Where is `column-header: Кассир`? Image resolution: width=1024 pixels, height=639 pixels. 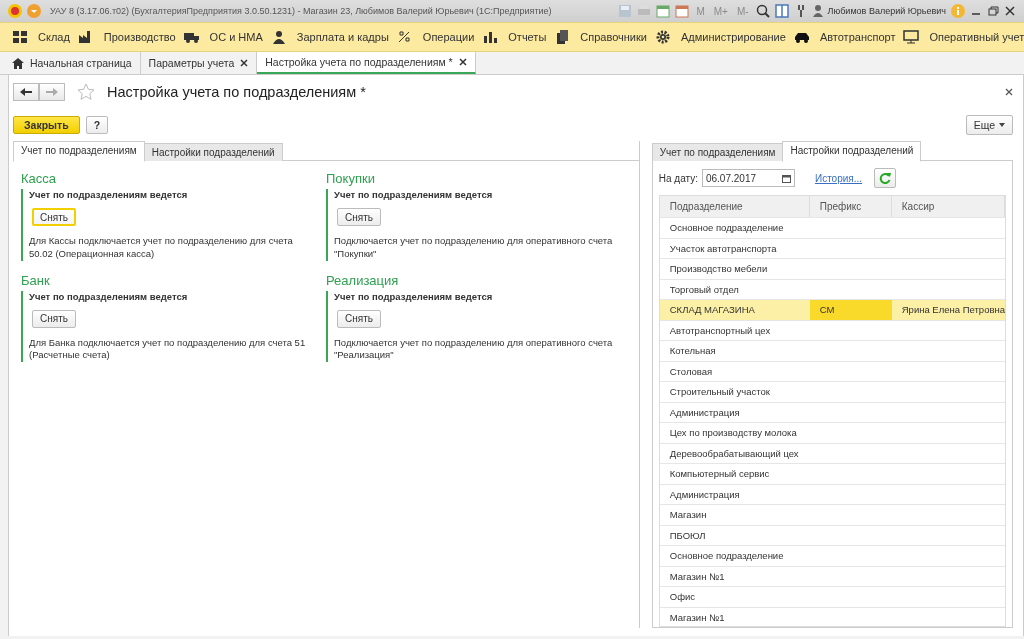 column-header: Кассир is located at coordinates (948, 206).